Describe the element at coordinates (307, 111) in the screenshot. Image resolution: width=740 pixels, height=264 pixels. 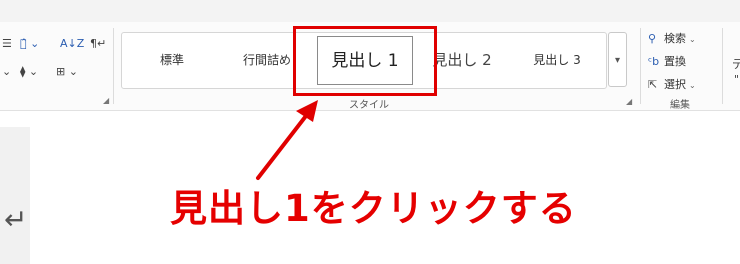
I see `arrow-head` at that location.